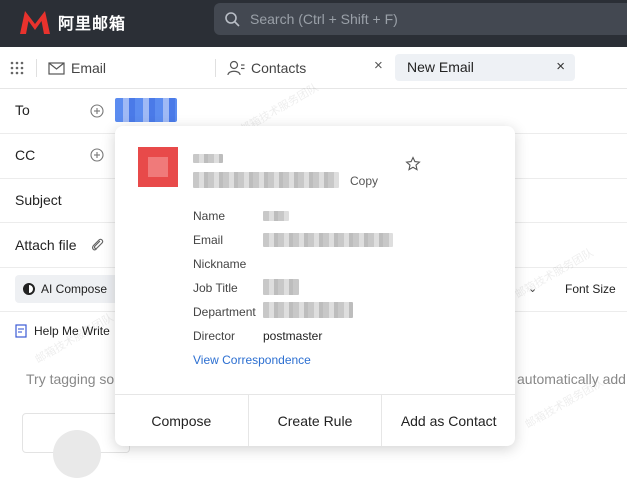  What do you see at coordinates (214, 336) in the screenshot?
I see `field-director-label: Director` at bounding box center [214, 336].